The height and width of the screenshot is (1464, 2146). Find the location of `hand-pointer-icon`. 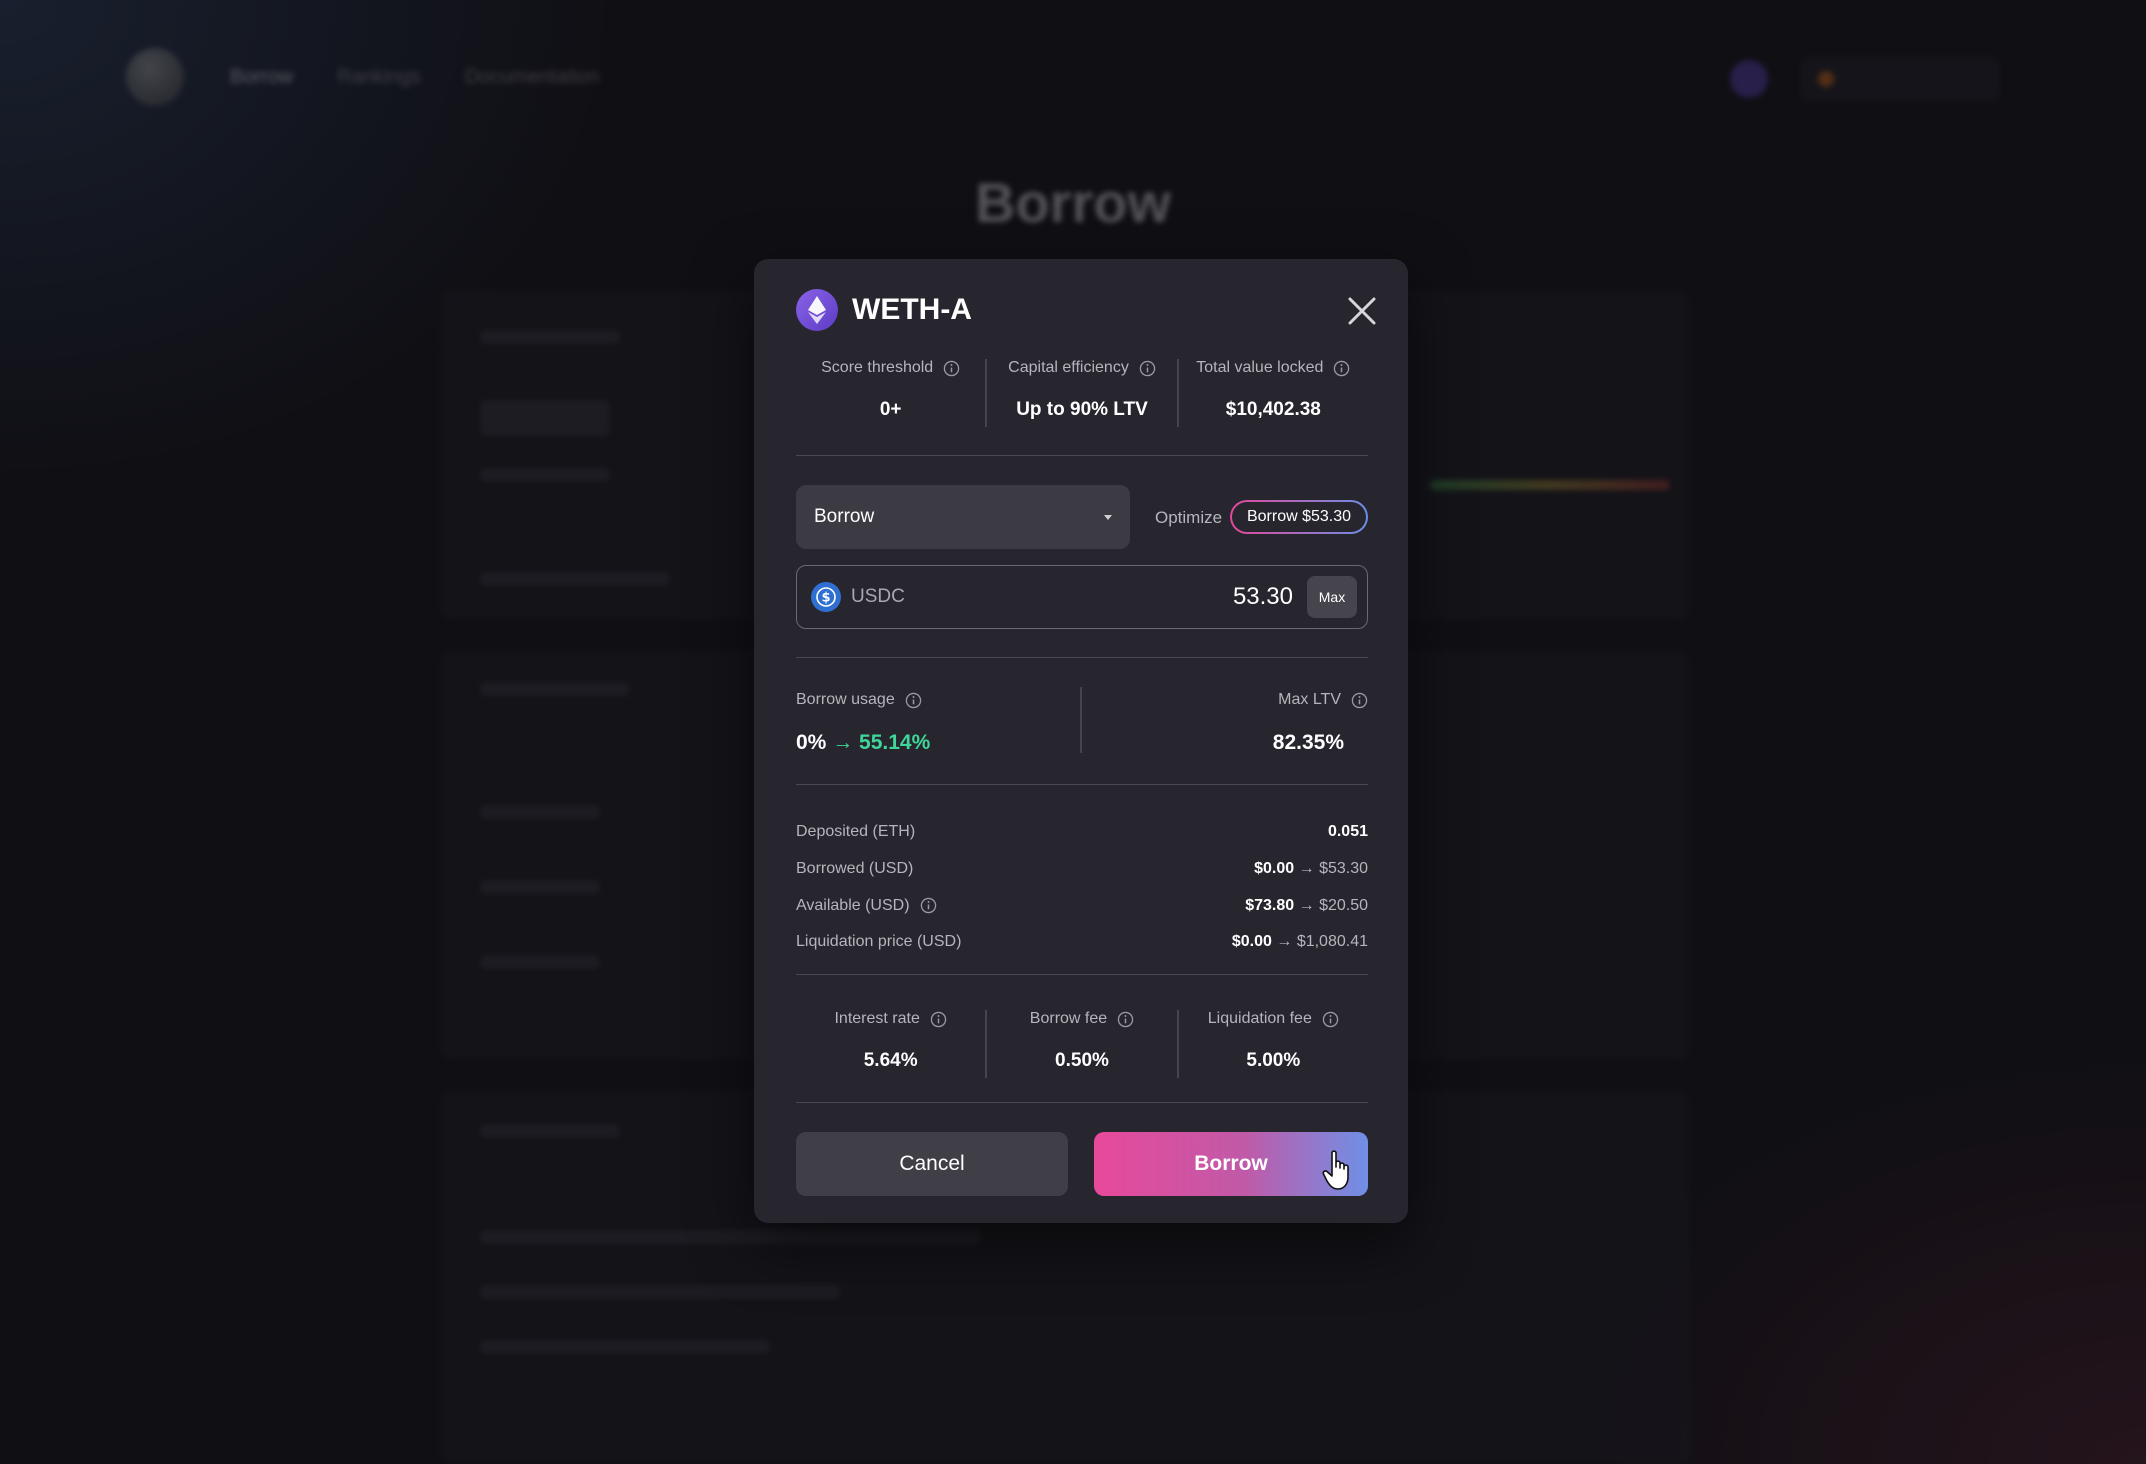

hand-pointer-icon is located at coordinates (1335, 1170).